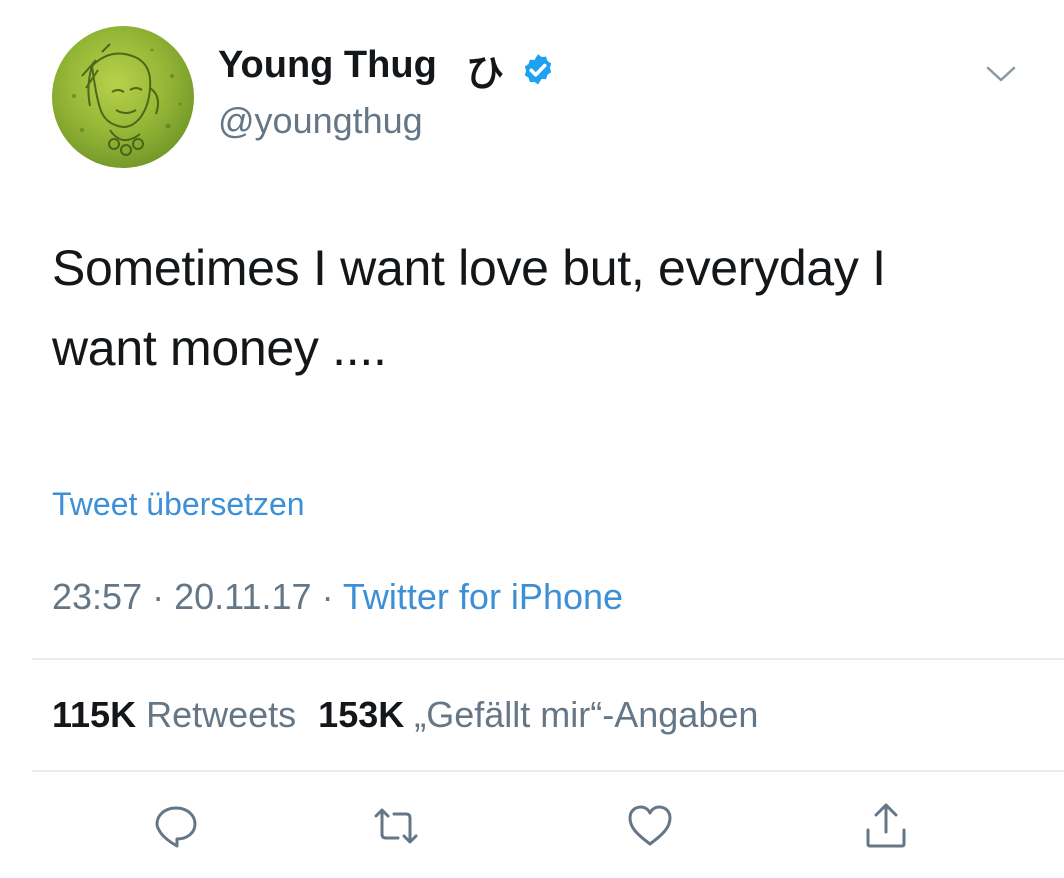  What do you see at coordinates (361, 714) in the screenshot?
I see `likes-count: 153K` at bounding box center [361, 714].